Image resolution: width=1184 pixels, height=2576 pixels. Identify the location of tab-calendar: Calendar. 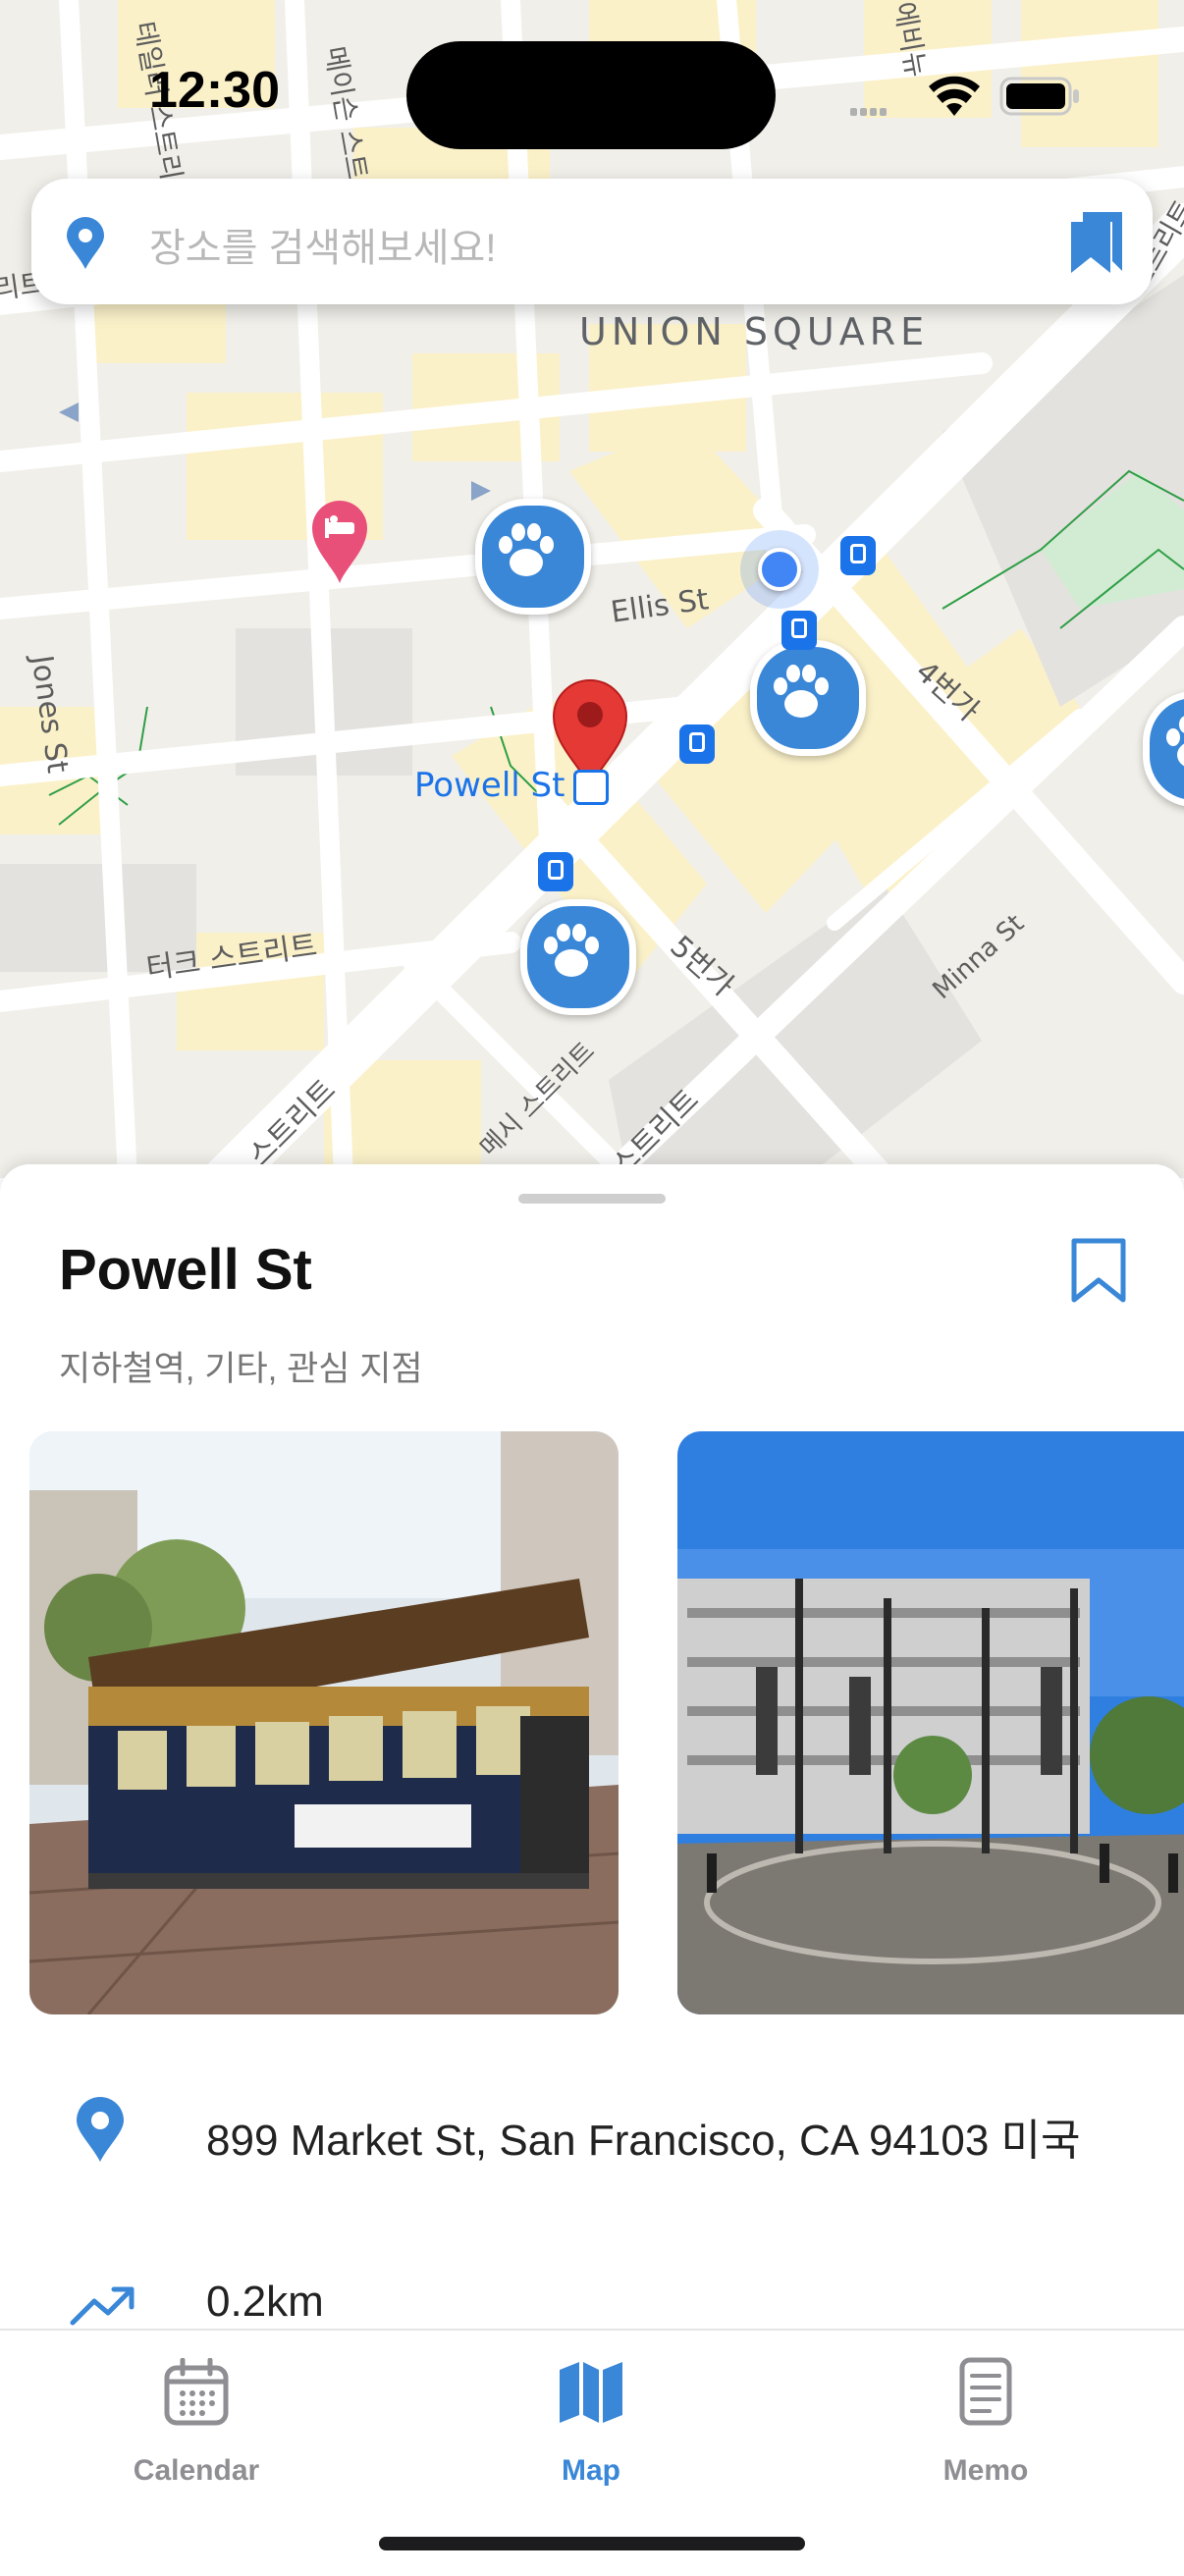
(196, 2419).